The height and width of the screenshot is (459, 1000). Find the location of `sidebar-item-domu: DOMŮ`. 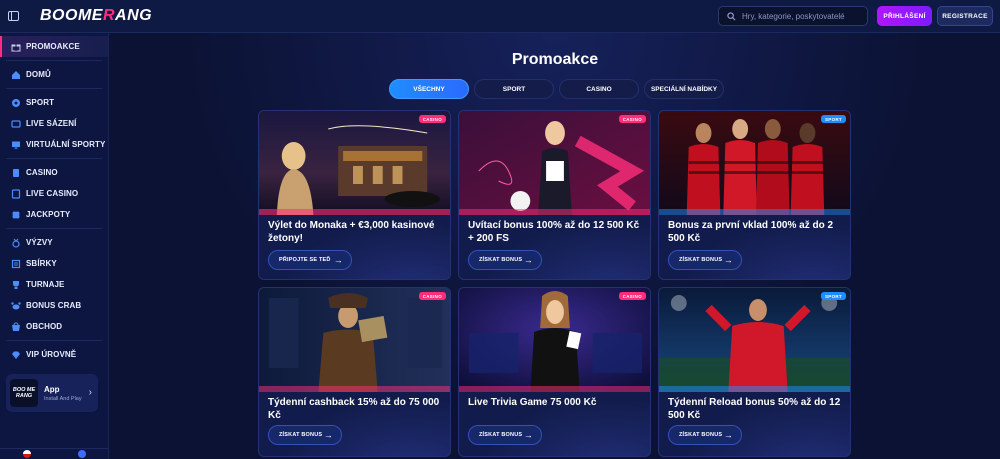

sidebar-item-domu: DOMŮ is located at coordinates (54, 74).